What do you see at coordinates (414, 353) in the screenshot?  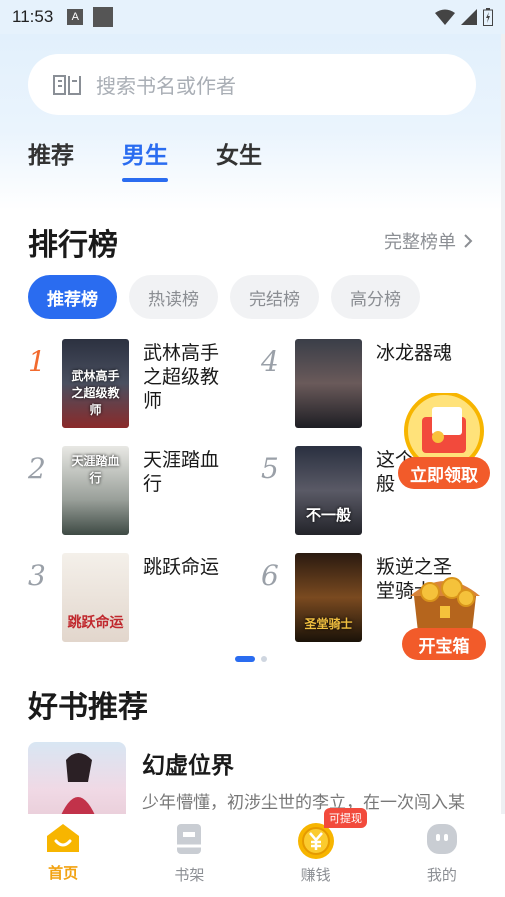 I see `book-name: 冰龙器魂` at bounding box center [414, 353].